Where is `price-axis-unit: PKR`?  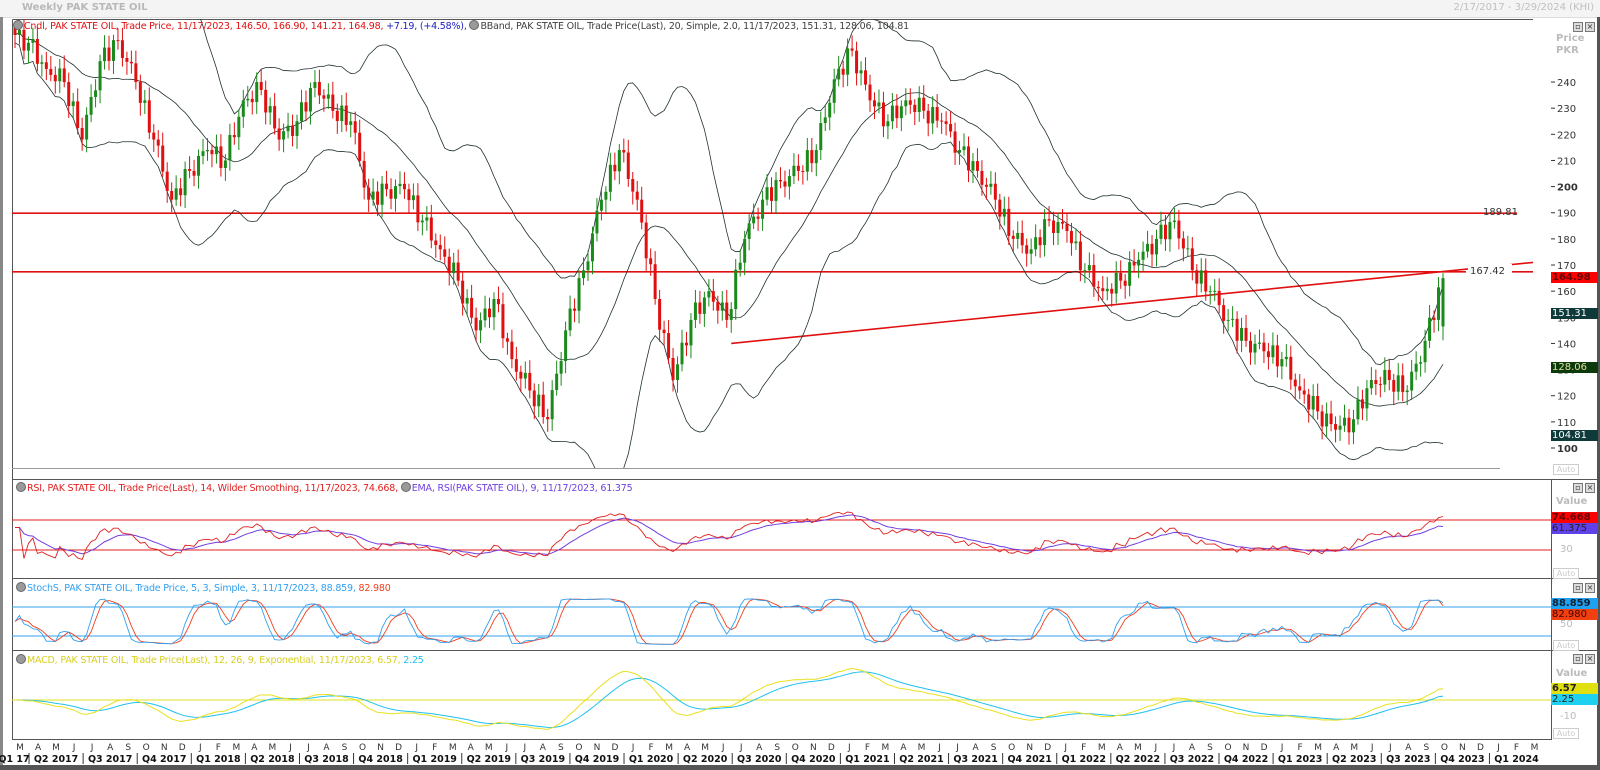 price-axis-unit: PKR is located at coordinates (1567, 50).